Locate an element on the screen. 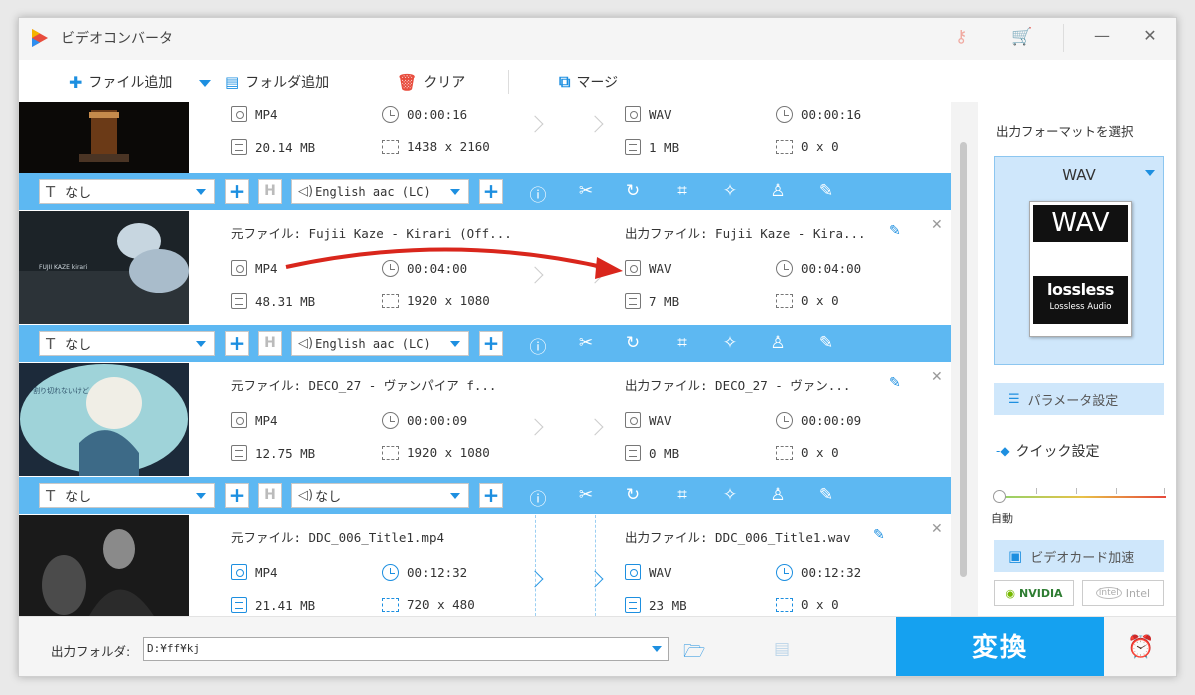  red-arrow-annotation is located at coordinates (454, 263).